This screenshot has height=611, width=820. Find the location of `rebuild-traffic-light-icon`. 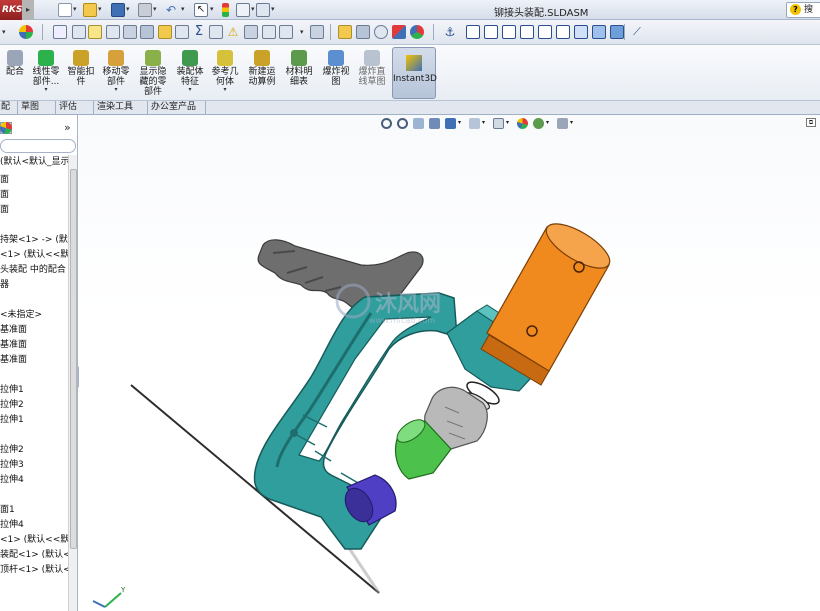

rebuild-traffic-light-icon is located at coordinates (225, 10).